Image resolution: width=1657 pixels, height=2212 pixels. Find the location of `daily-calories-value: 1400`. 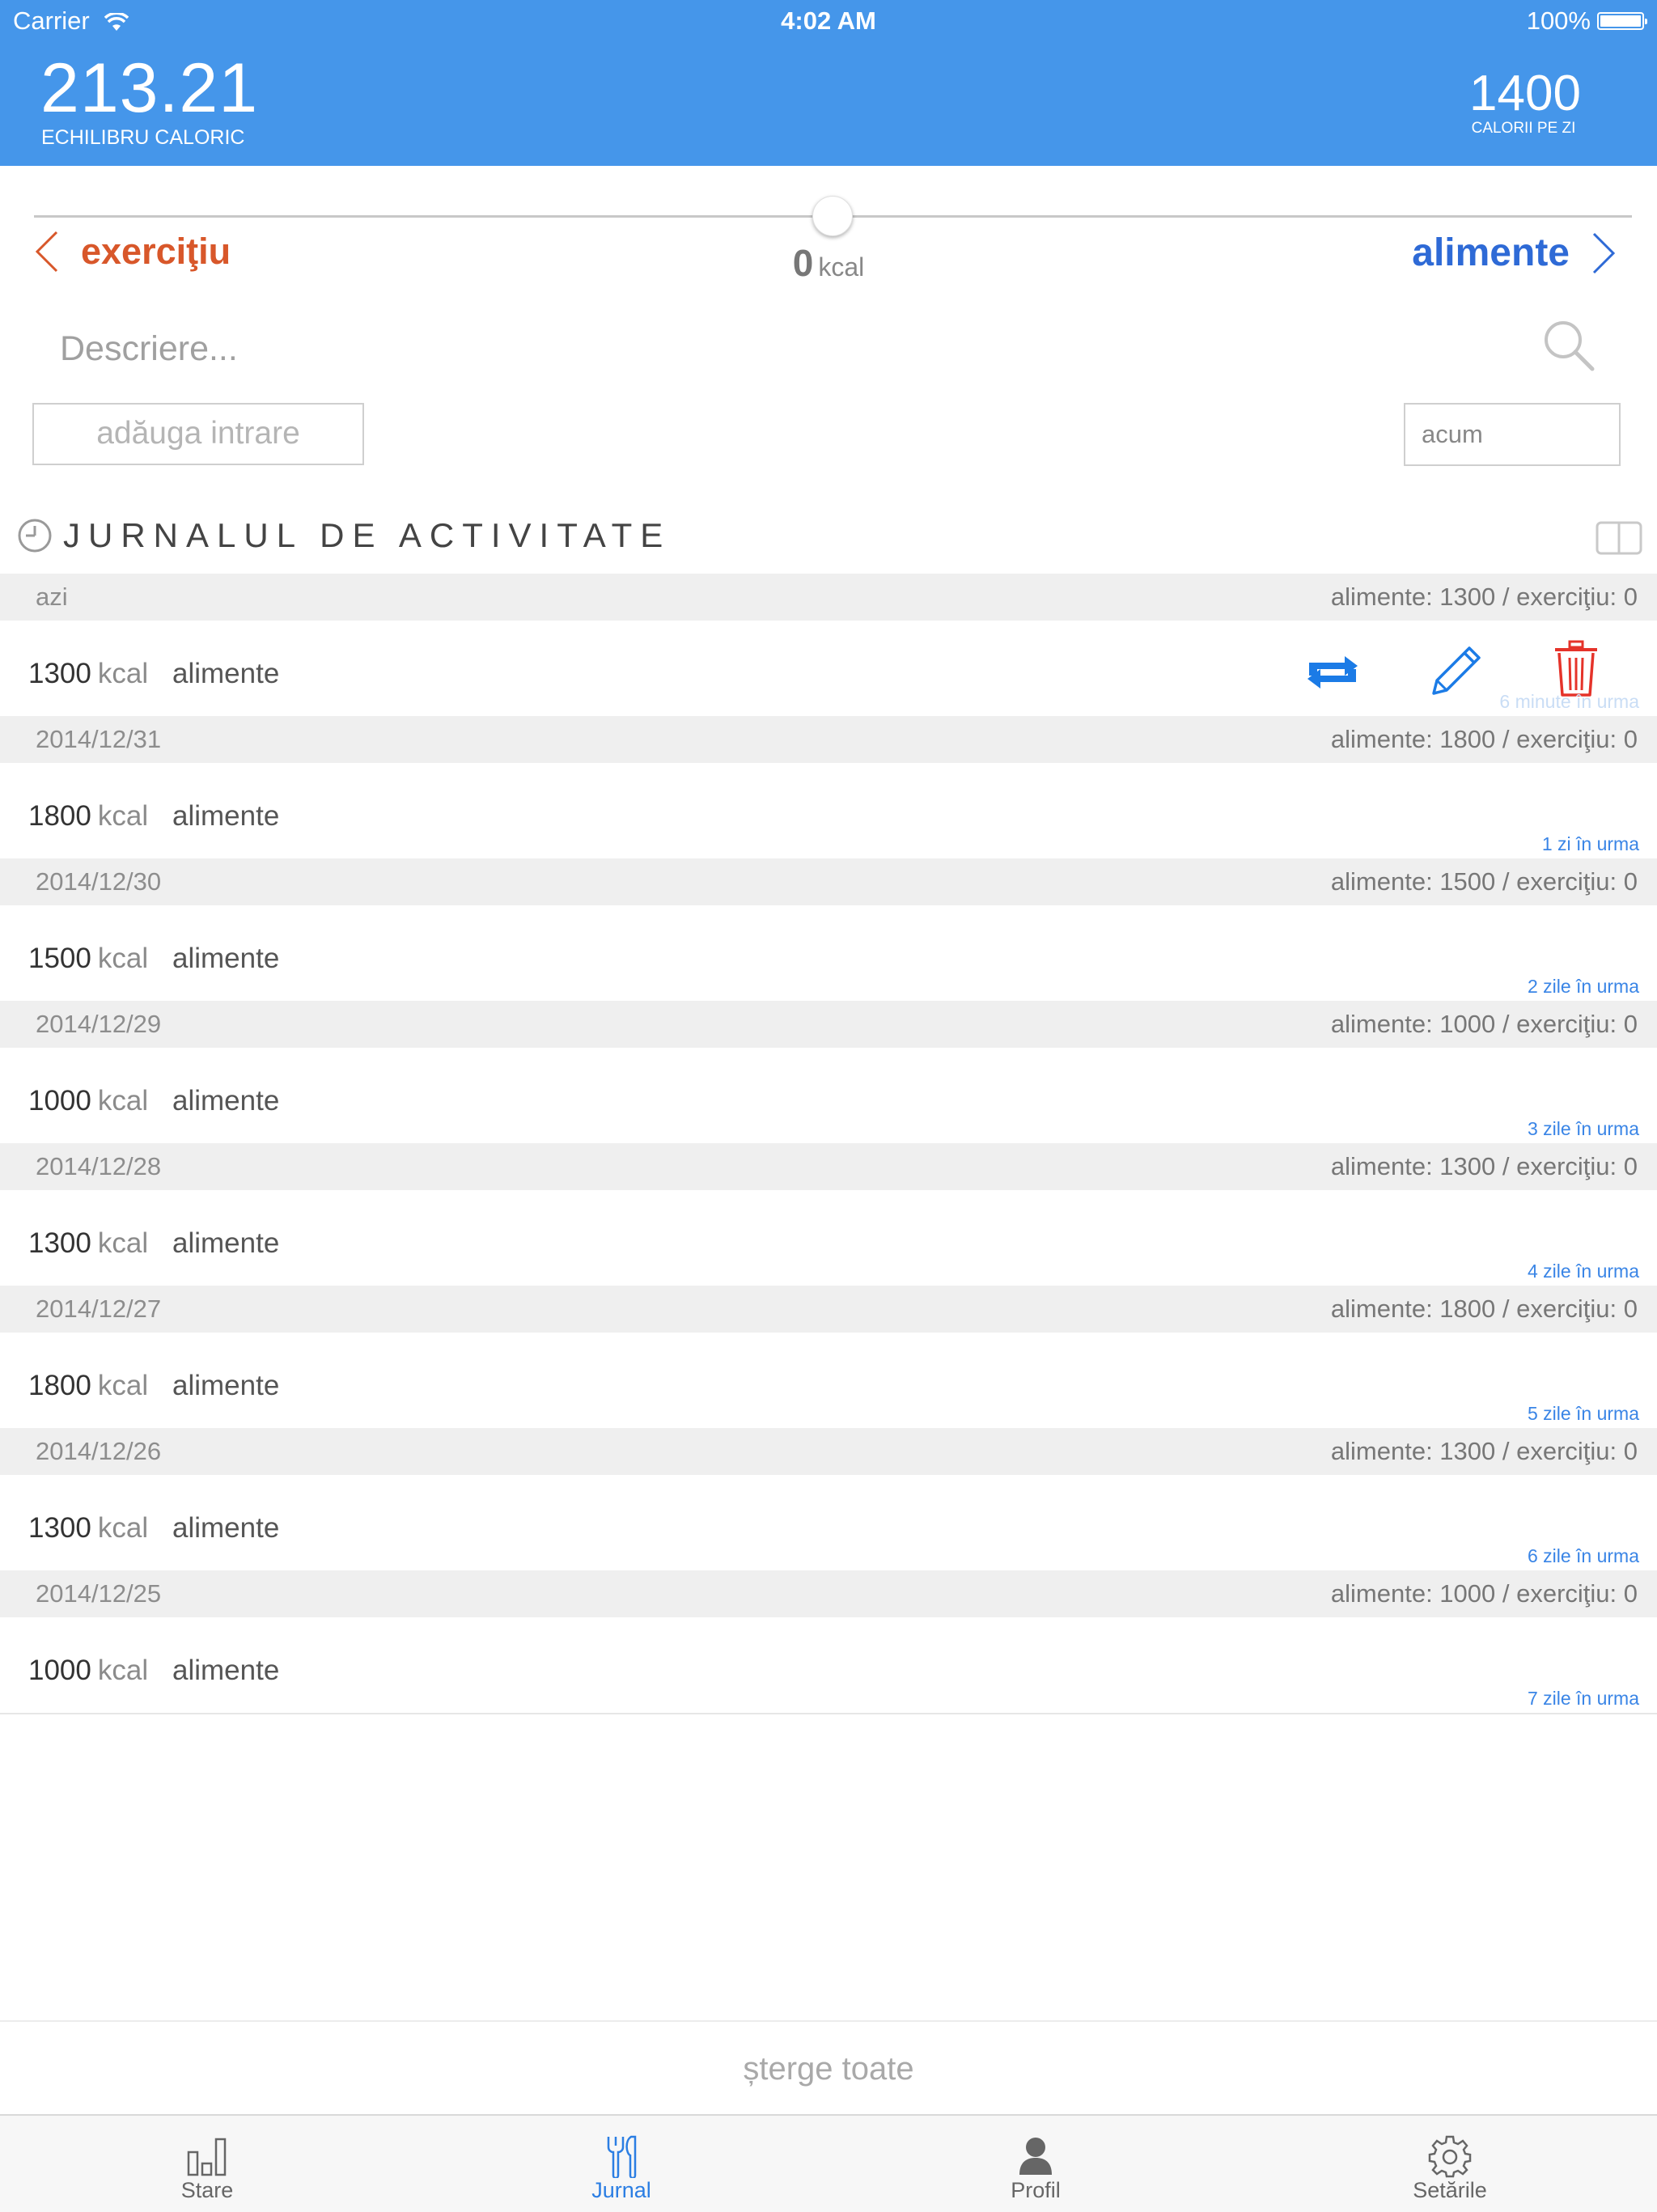

daily-calories-value: 1400 is located at coordinates (1525, 93).